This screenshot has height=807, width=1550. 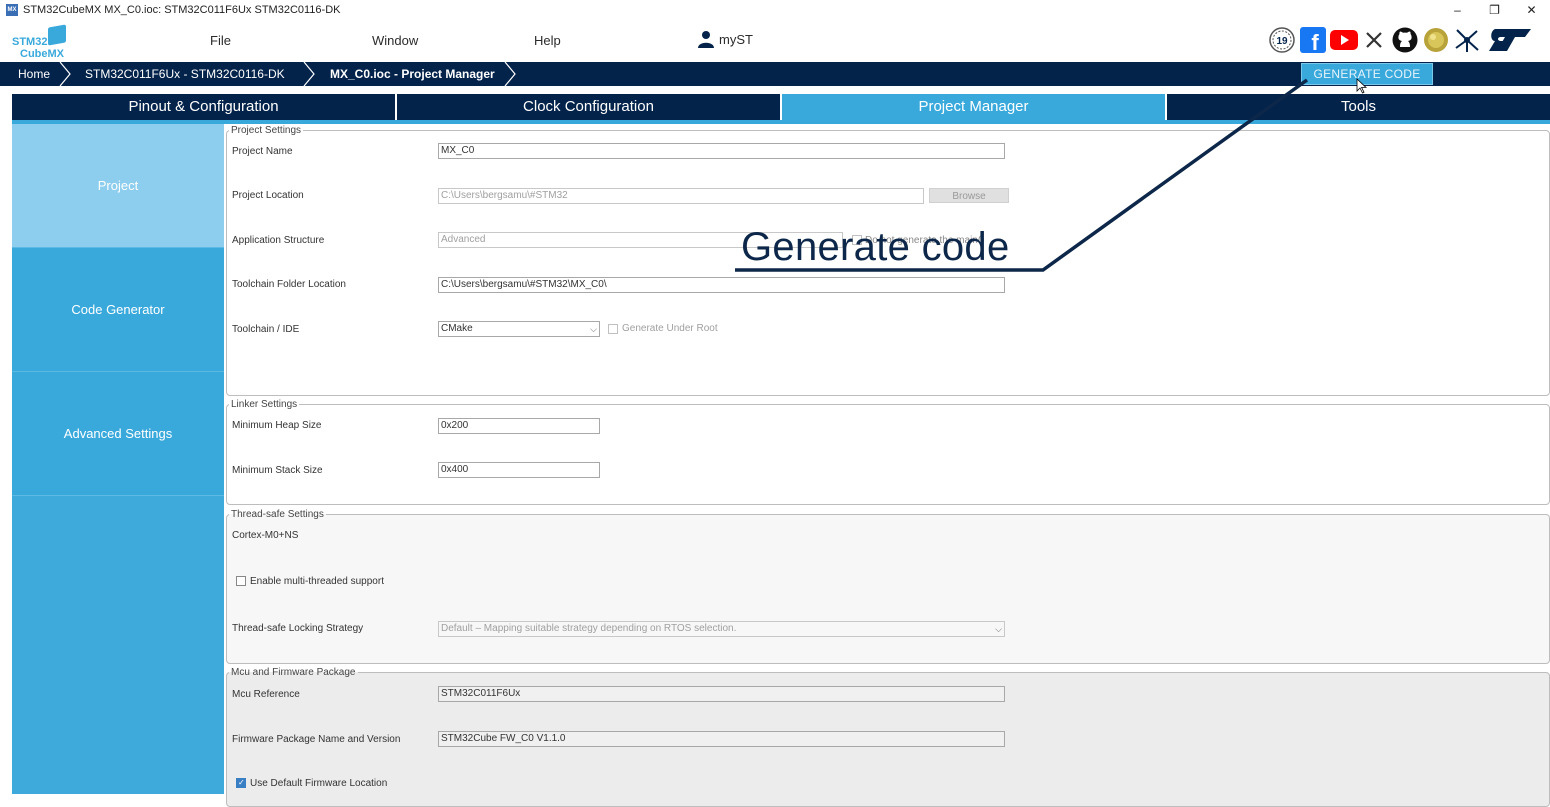 What do you see at coordinates (1022, 175) in the screenshot?
I see `annotation-arrow` at bounding box center [1022, 175].